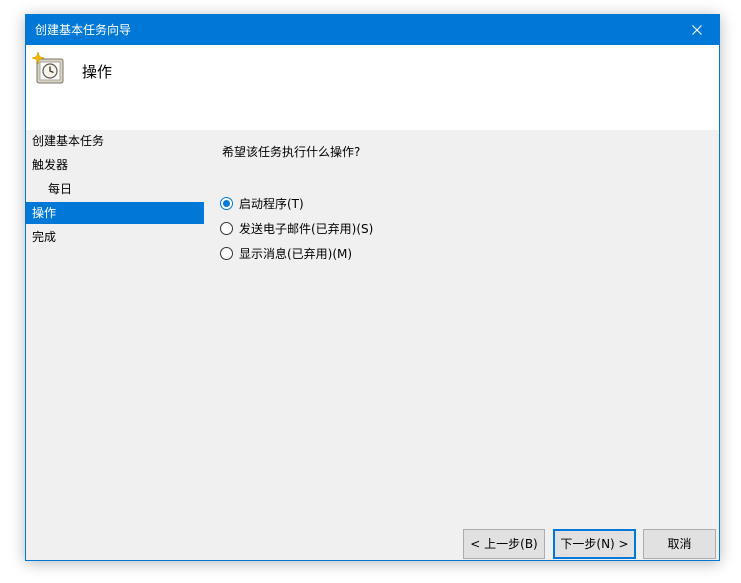  What do you see at coordinates (306, 229) in the screenshot?
I see `radio-label: 发送电子邮件(已弃用)(S)` at bounding box center [306, 229].